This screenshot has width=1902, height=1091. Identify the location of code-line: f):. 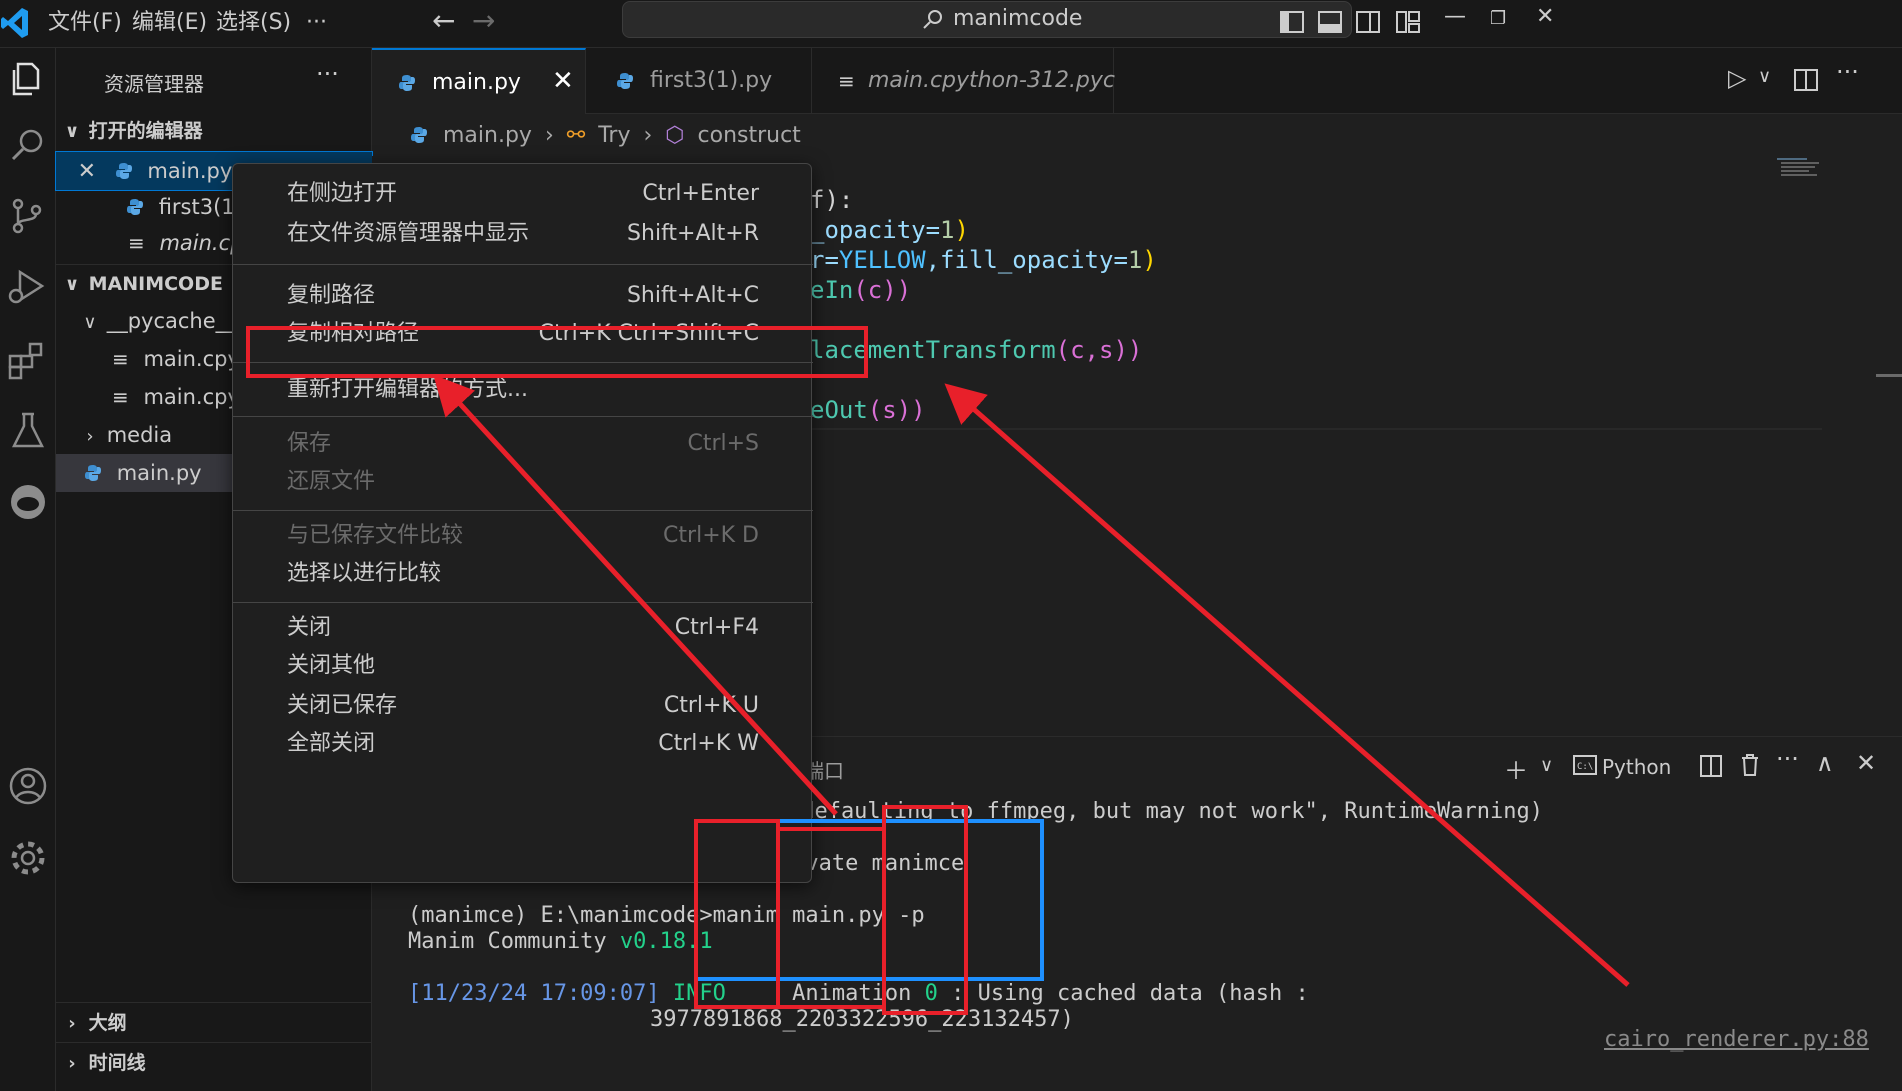
(832, 200).